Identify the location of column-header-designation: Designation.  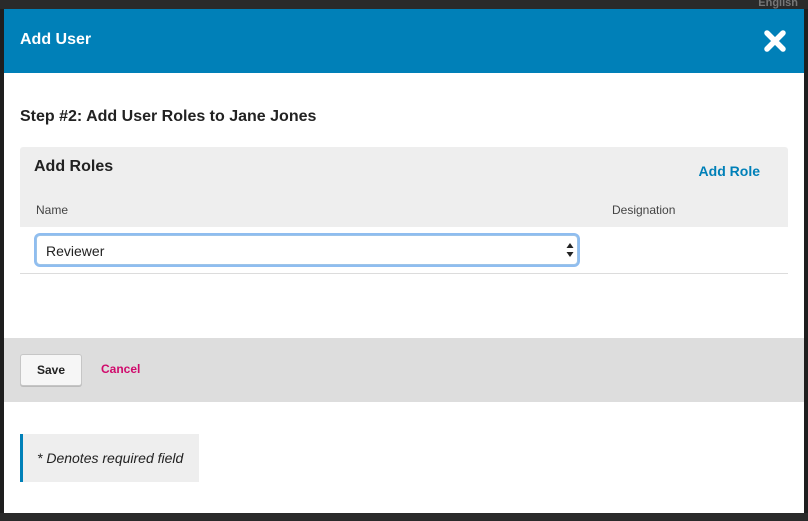
(644, 210).